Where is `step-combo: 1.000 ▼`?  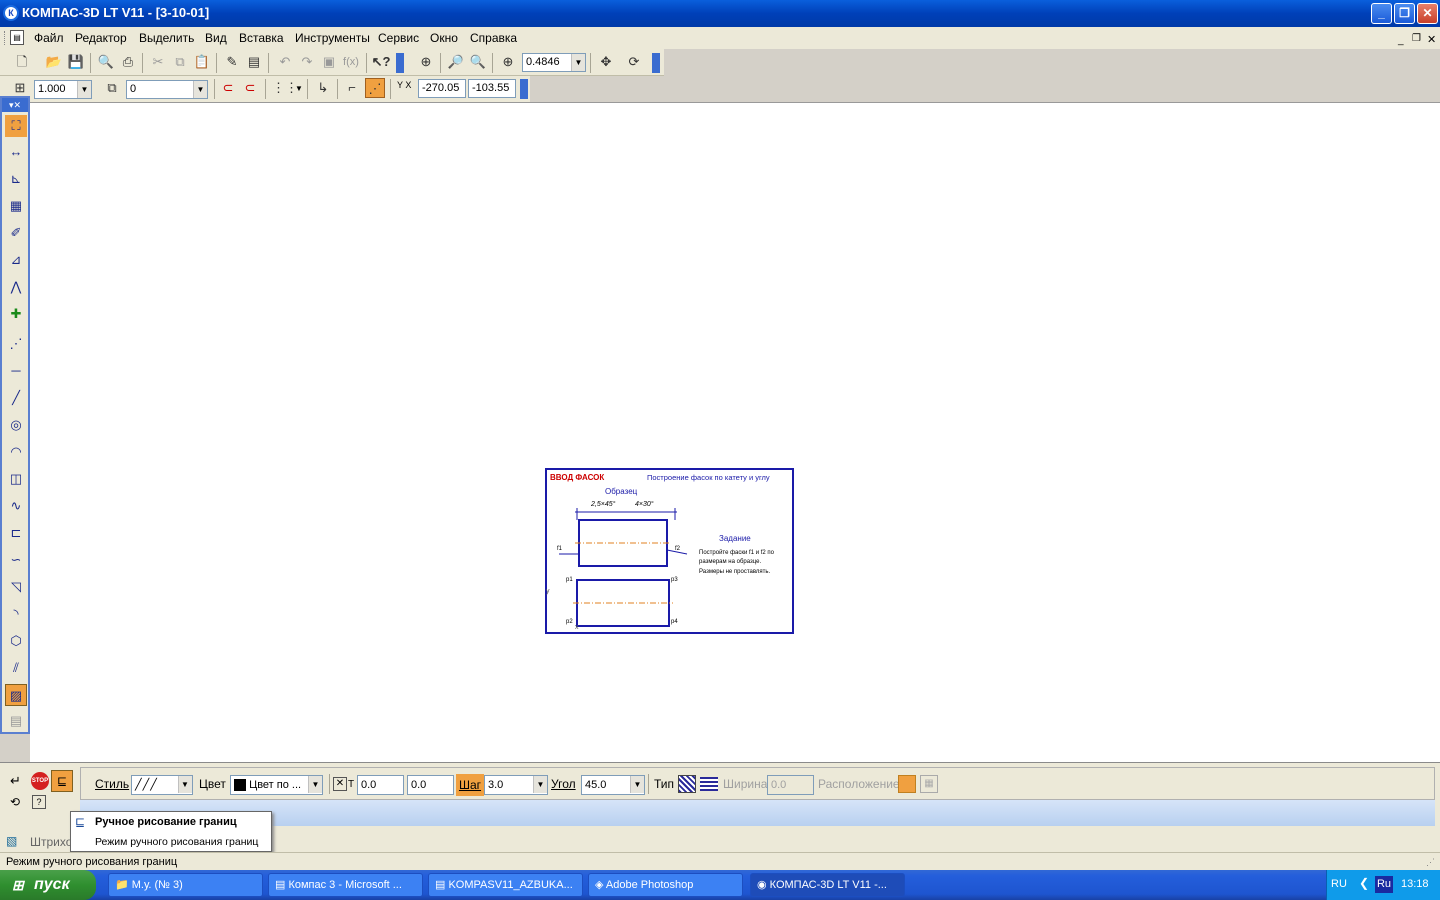 step-combo: 1.000 ▼ is located at coordinates (63, 89).